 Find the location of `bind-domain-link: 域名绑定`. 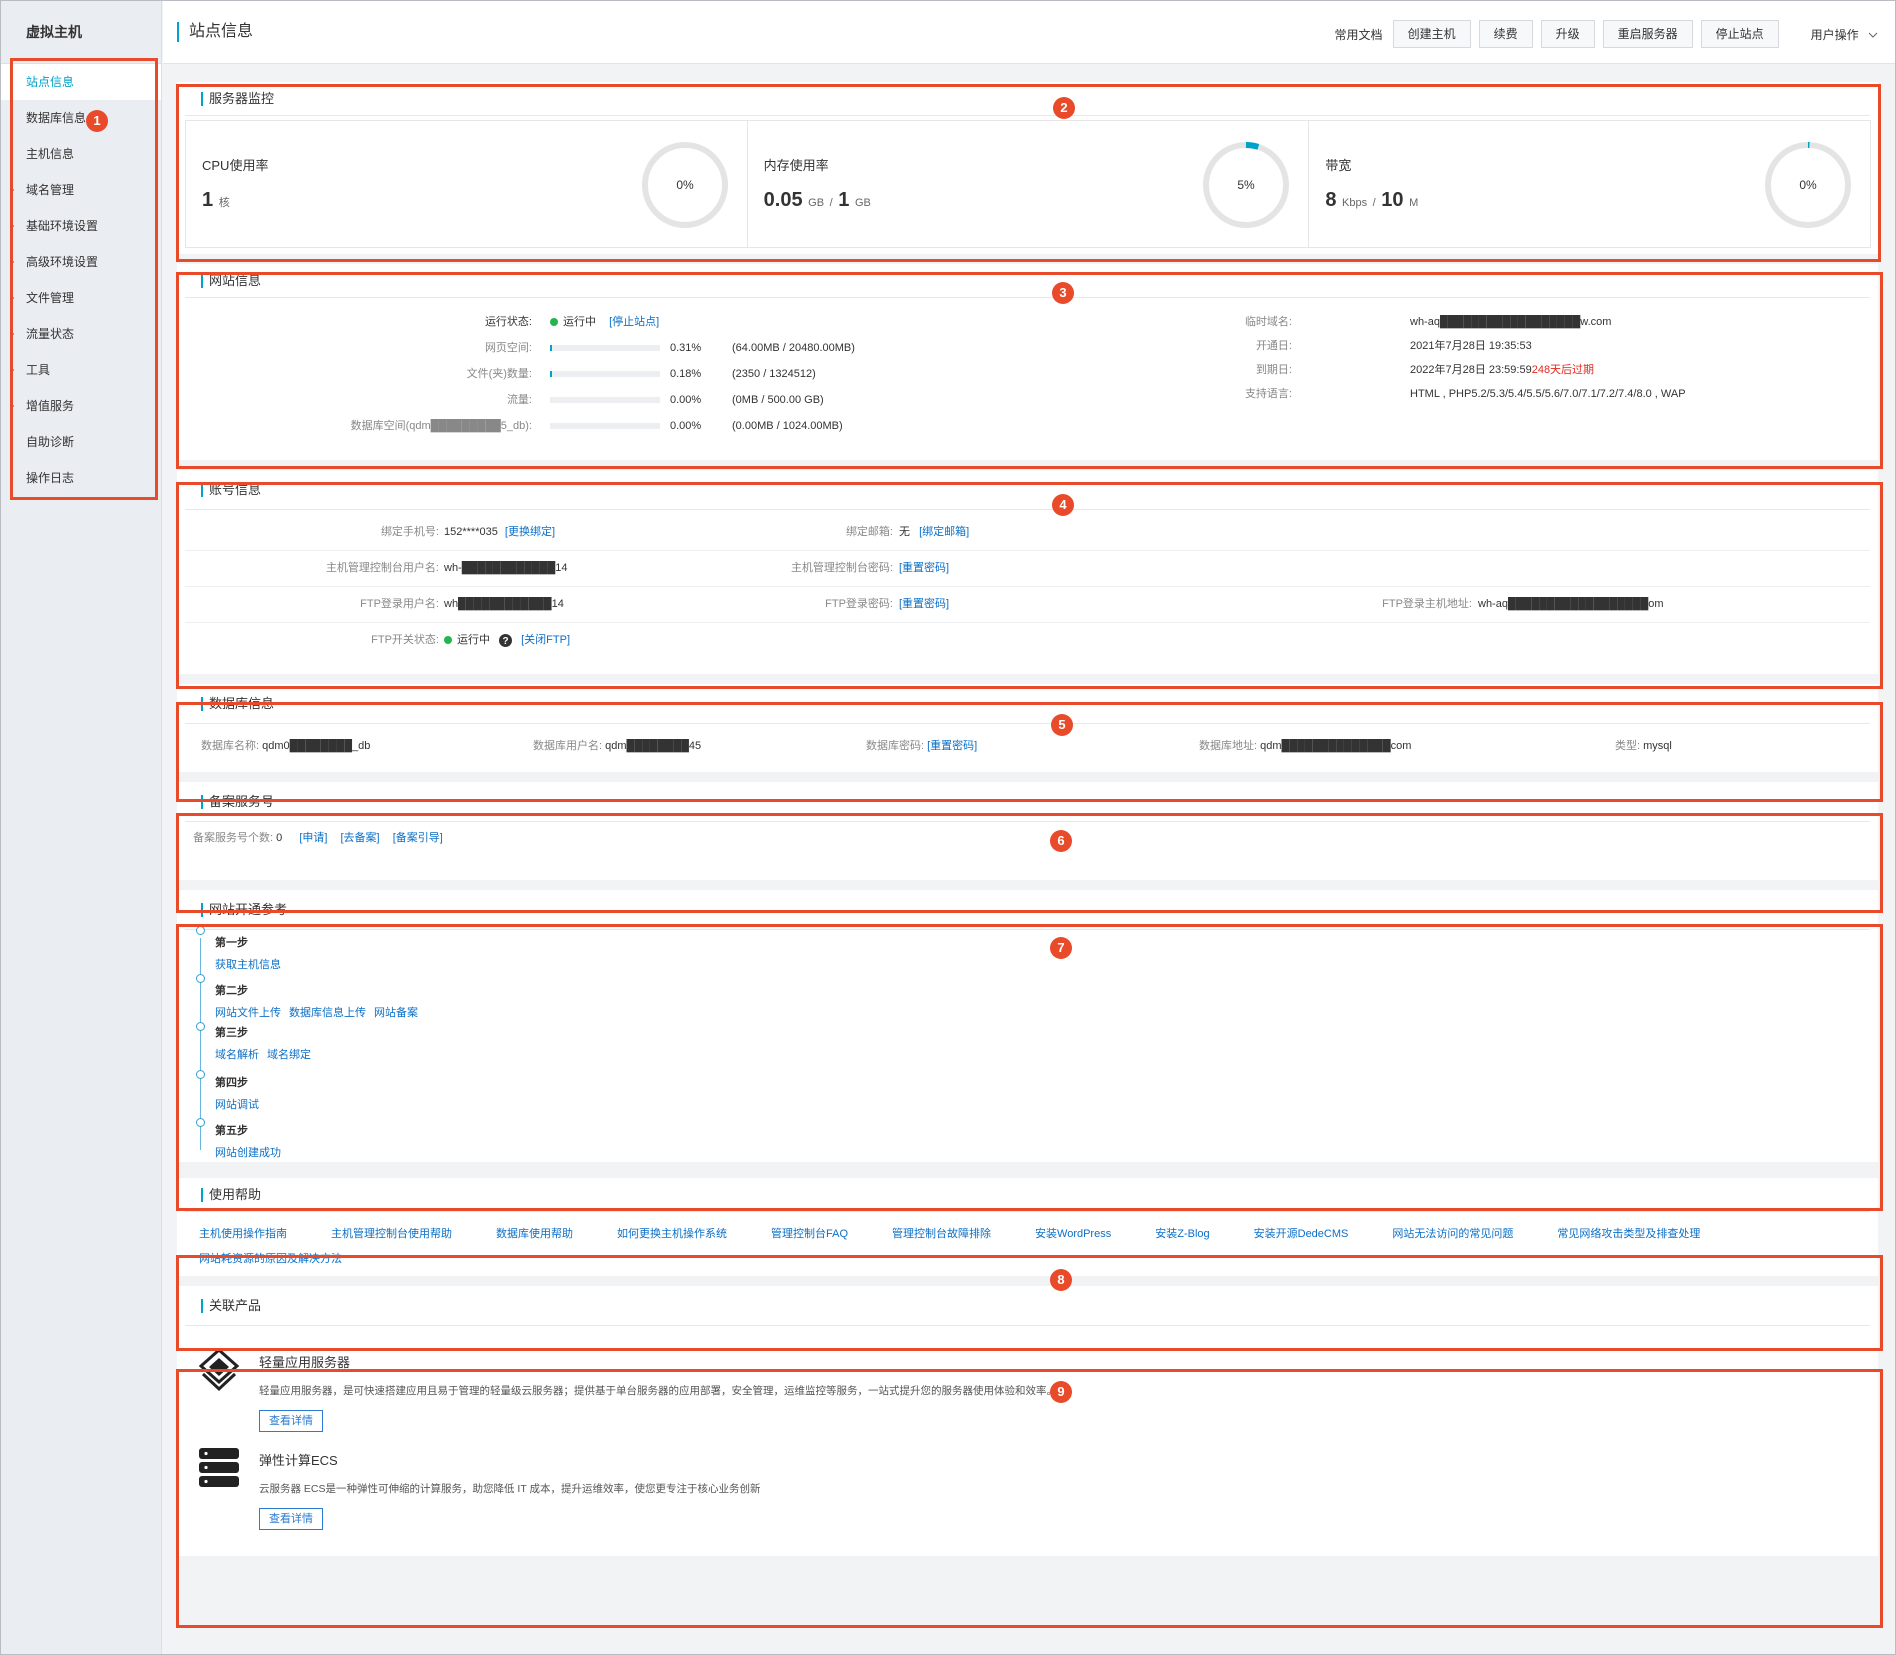

bind-domain-link: 域名绑定 is located at coordinates (289, 1055).